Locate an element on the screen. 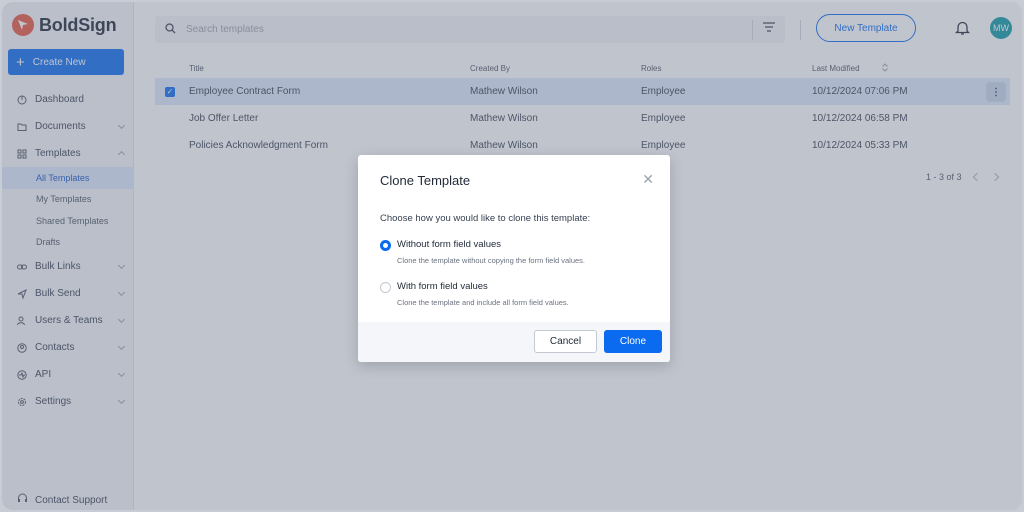  dialog-title: Clone Template is located at coordinates (425, 180).